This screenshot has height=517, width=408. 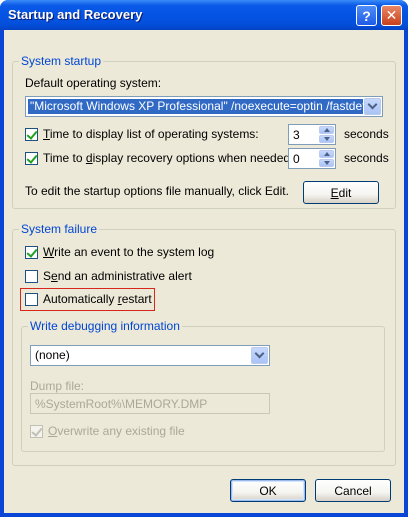 I want to click on write-event-label: Write an event to the system log, so click(x=129, y=252).